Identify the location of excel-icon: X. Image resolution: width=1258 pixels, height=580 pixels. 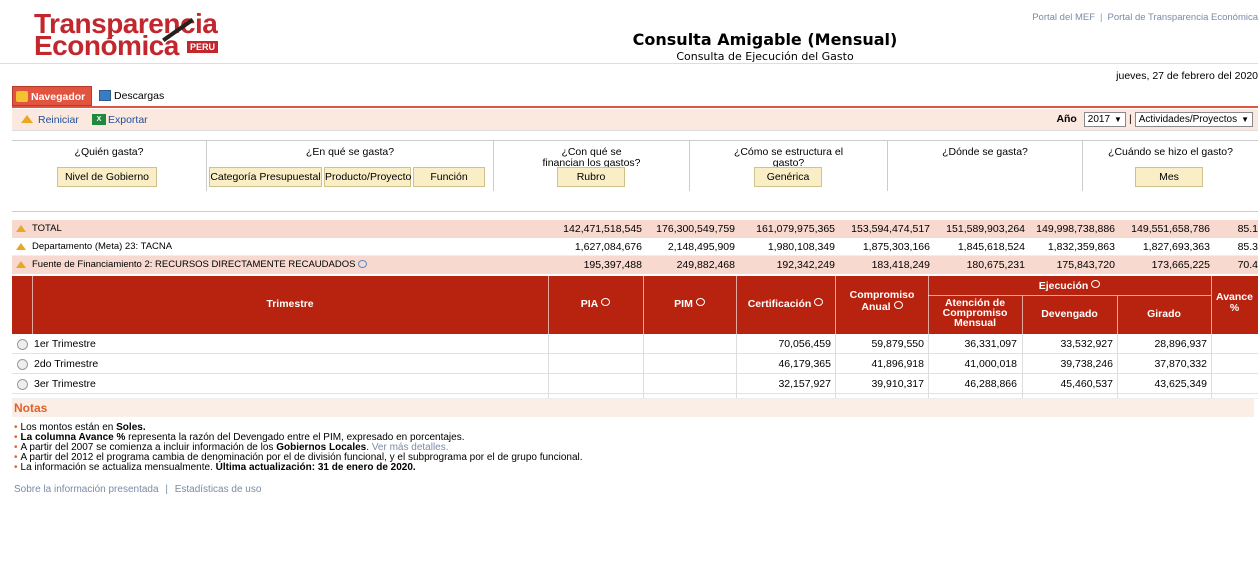
(99, 119).